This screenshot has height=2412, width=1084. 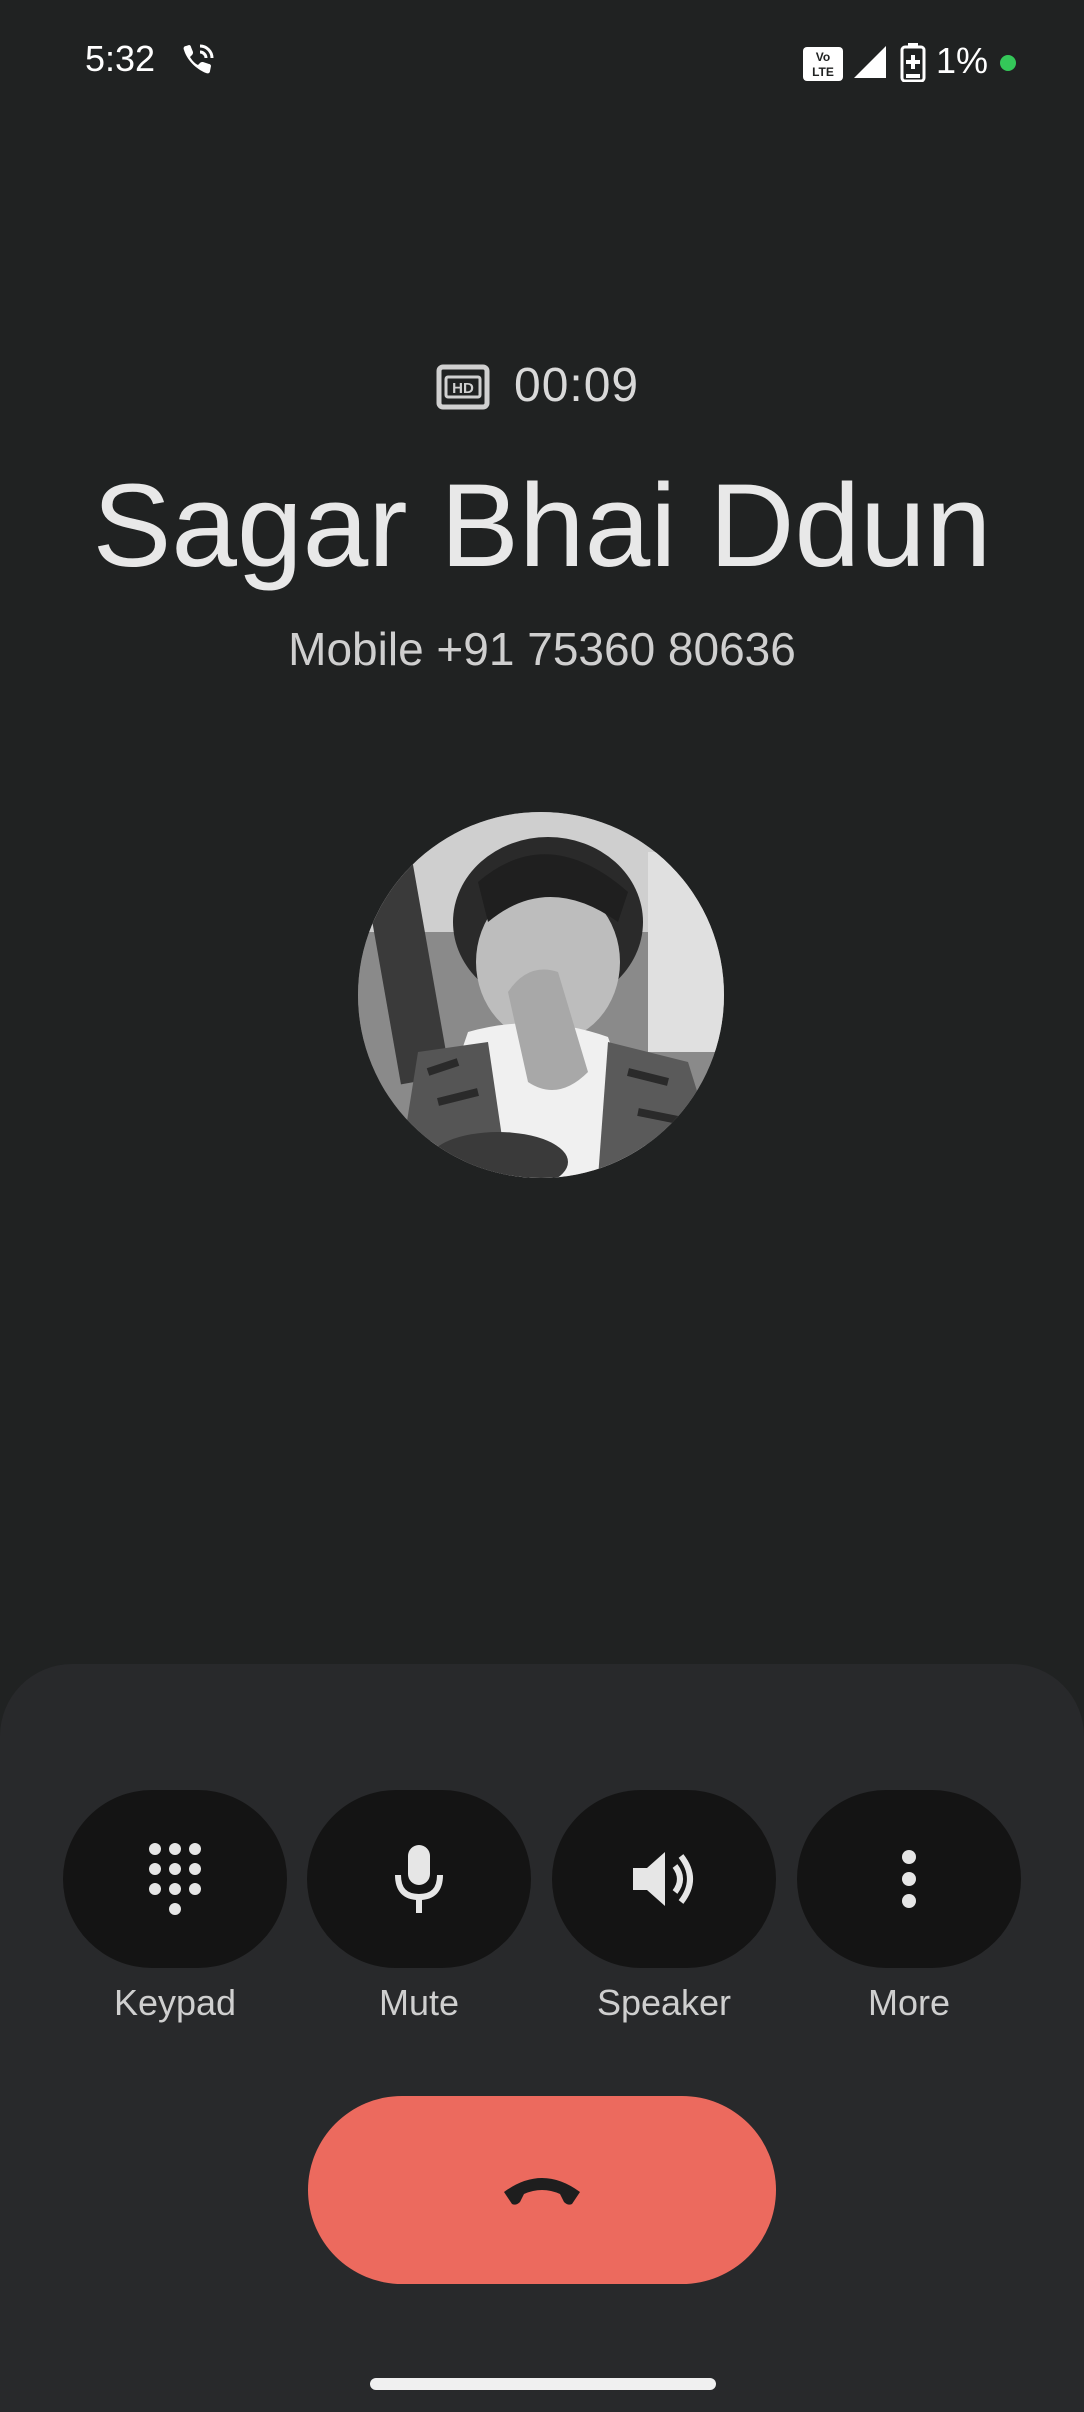 I want to click on avatar-photo, so click(x=541, y=995).